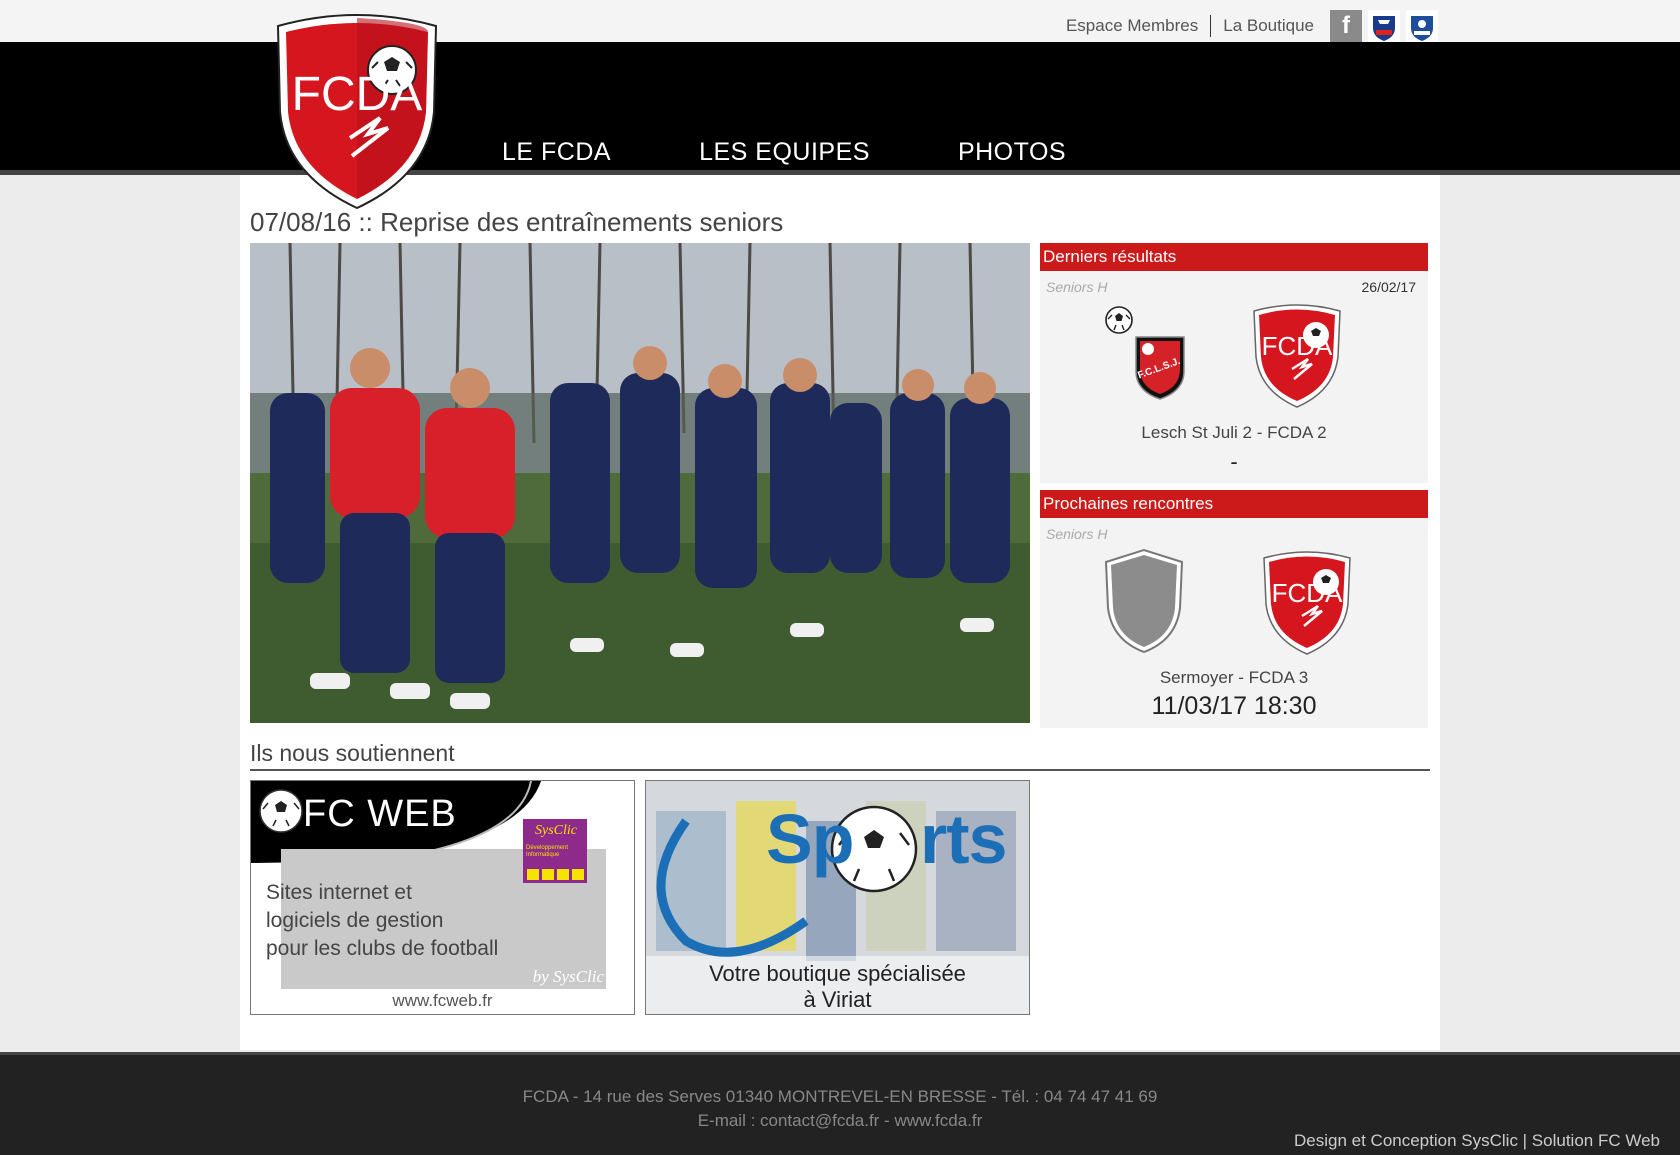 The image size is (1680, 1155). Describe the element at coordinates (1234, 504) in the screenshot. I see `upcoming-heading: Prochaines rencontres` at that location.